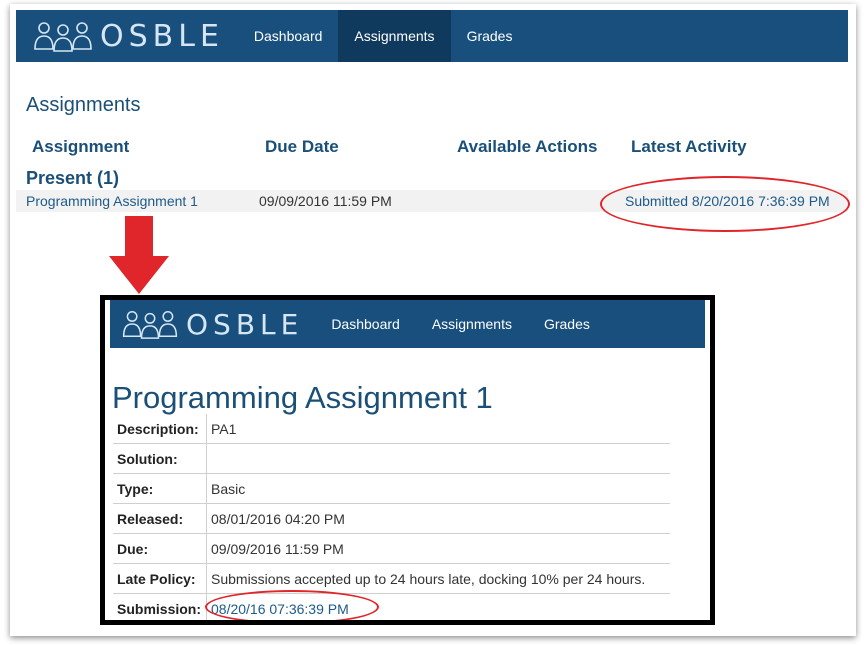  What do you see at coordinates (160, 458) in the screenshot?
I see `solution-label: Solution:` at bounding box center [160, 458].